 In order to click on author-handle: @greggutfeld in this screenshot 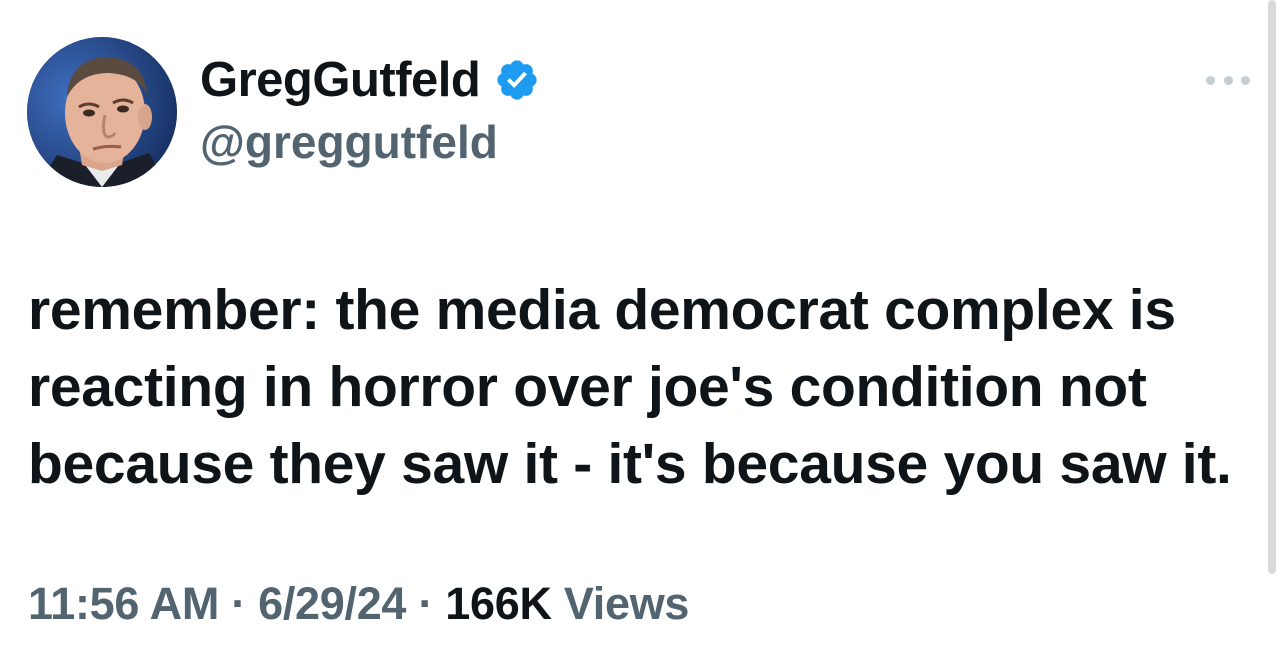, I will do `click(370, 142)`.